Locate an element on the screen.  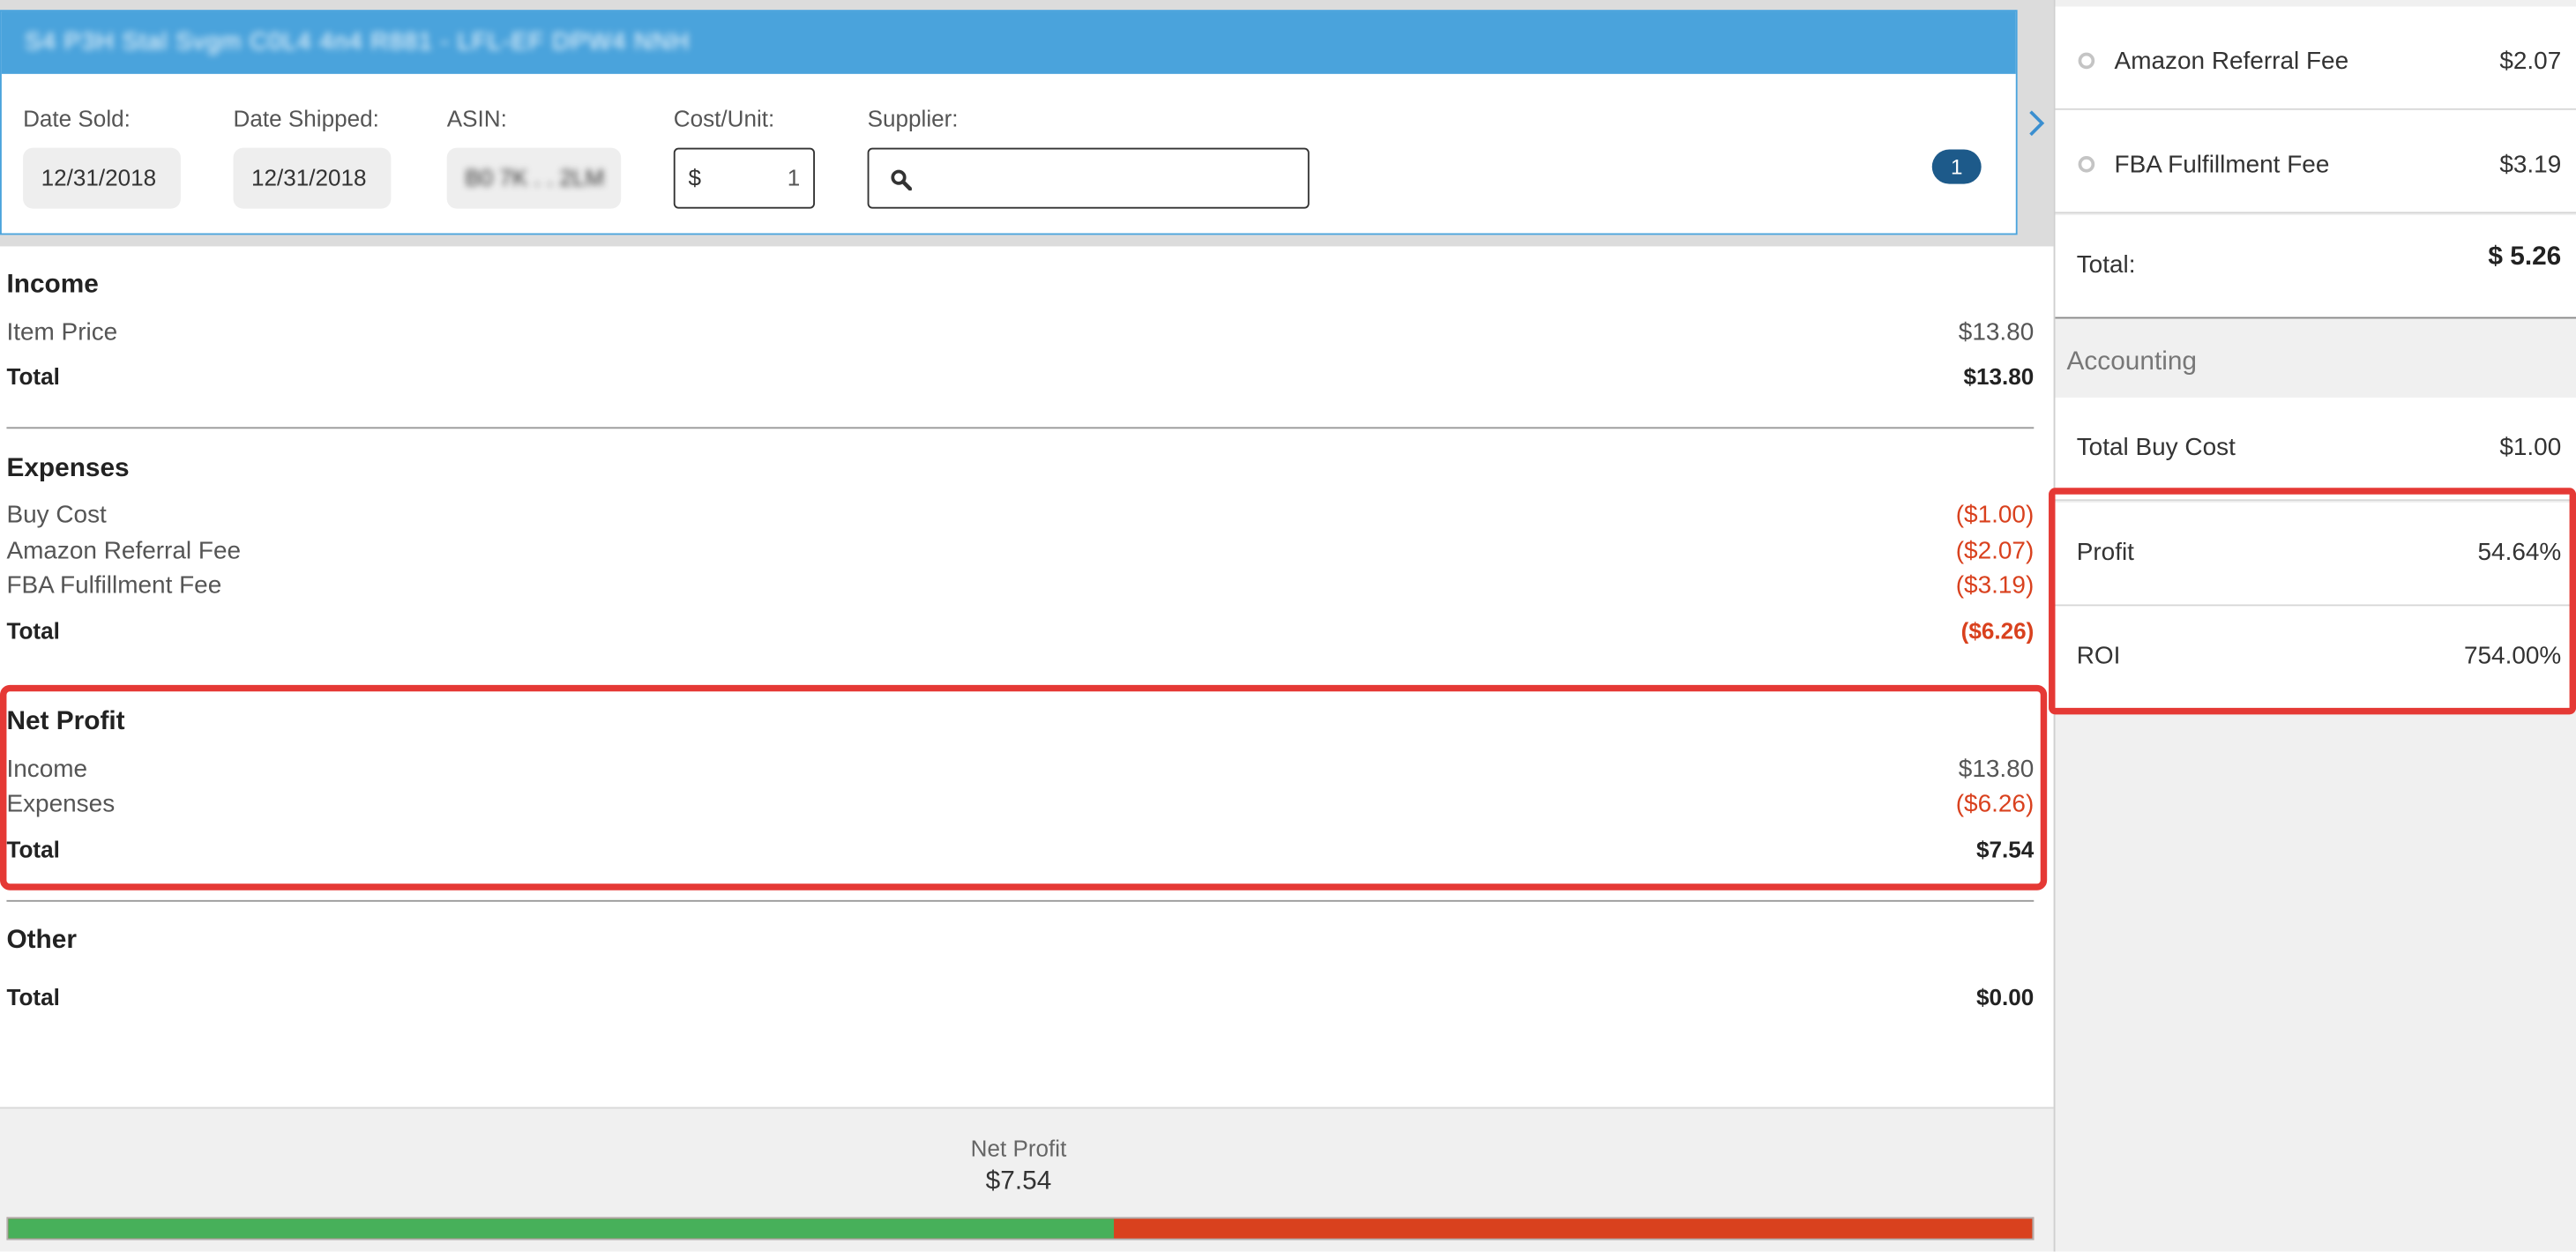
total-buy-cost-value: $1.00 is located at coordinates (2530, 447).